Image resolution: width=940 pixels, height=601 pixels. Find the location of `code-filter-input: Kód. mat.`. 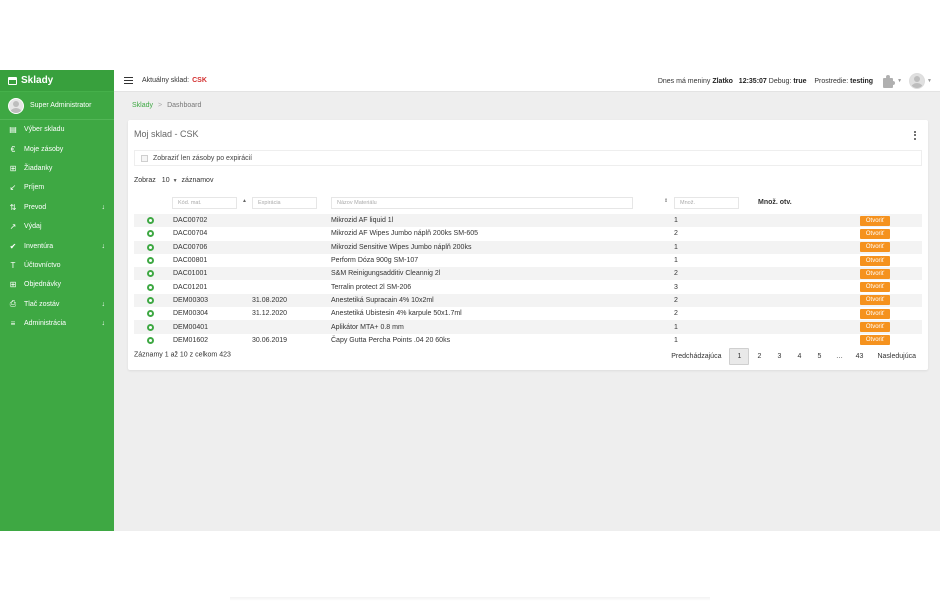

code-filter-input: Kód. mat. is located at coordinates (204, 203).